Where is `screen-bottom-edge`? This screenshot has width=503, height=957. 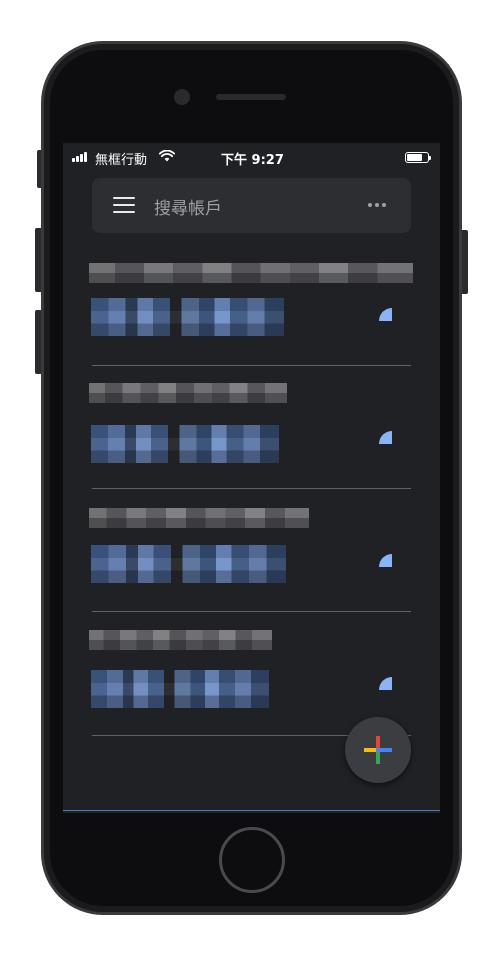
screen-bottom-edge is located at coordinates (251, 810).